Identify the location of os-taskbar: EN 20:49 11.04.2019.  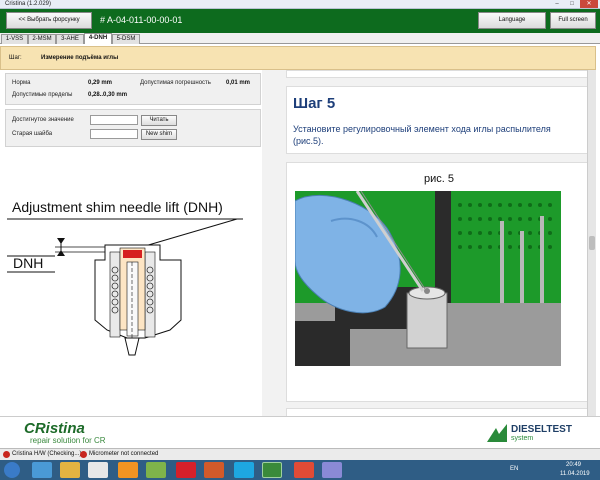
(300, 470).